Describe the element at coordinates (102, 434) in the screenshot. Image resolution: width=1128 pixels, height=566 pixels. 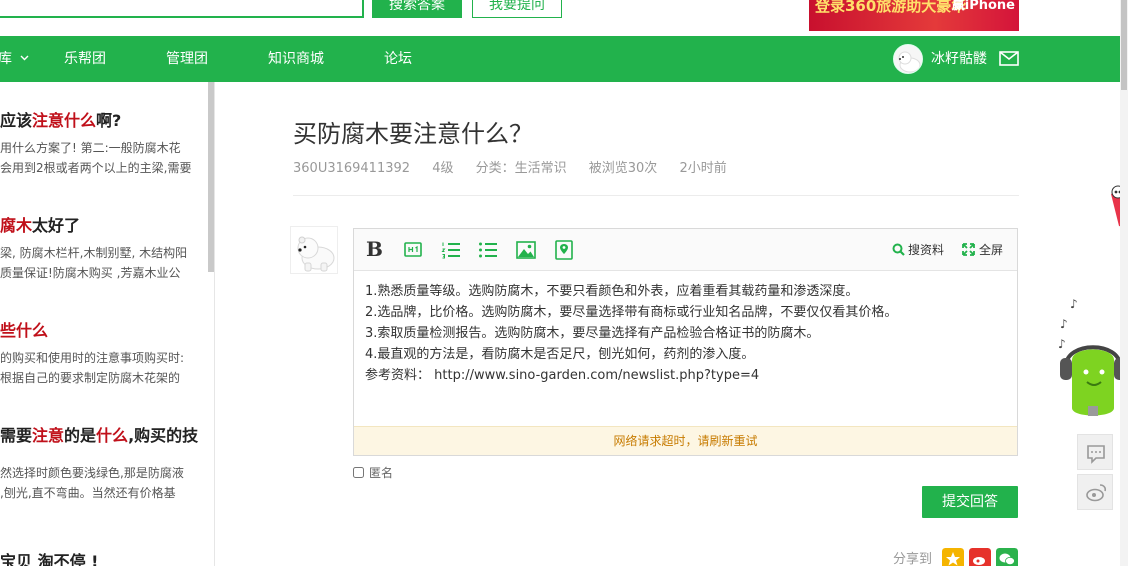
I see `list-item-title: 需要注意的是什么,购买的技` at that location.